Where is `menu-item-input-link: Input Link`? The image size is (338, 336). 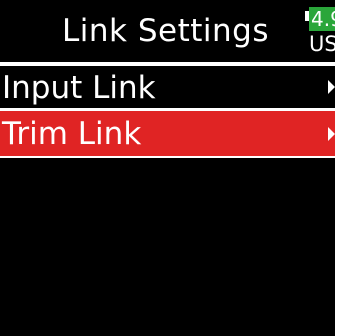 menu-item-input-link: Input Link is located at coordinates (167, 87).